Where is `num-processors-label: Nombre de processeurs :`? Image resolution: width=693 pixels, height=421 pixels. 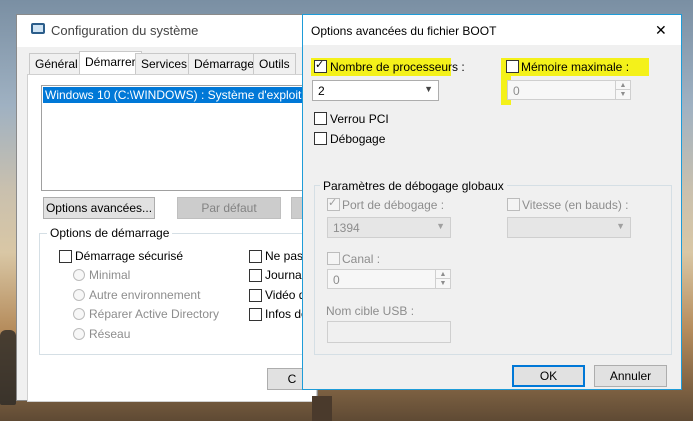 num-processors-label: Nombre de processeurs : is located at coordinates (397, 67).